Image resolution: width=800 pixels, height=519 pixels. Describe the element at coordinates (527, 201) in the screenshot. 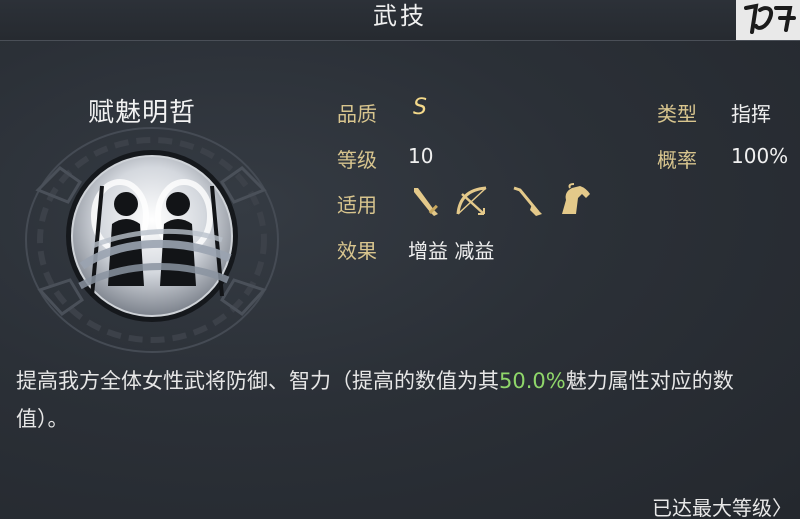

I see `spear-icon` at that location.